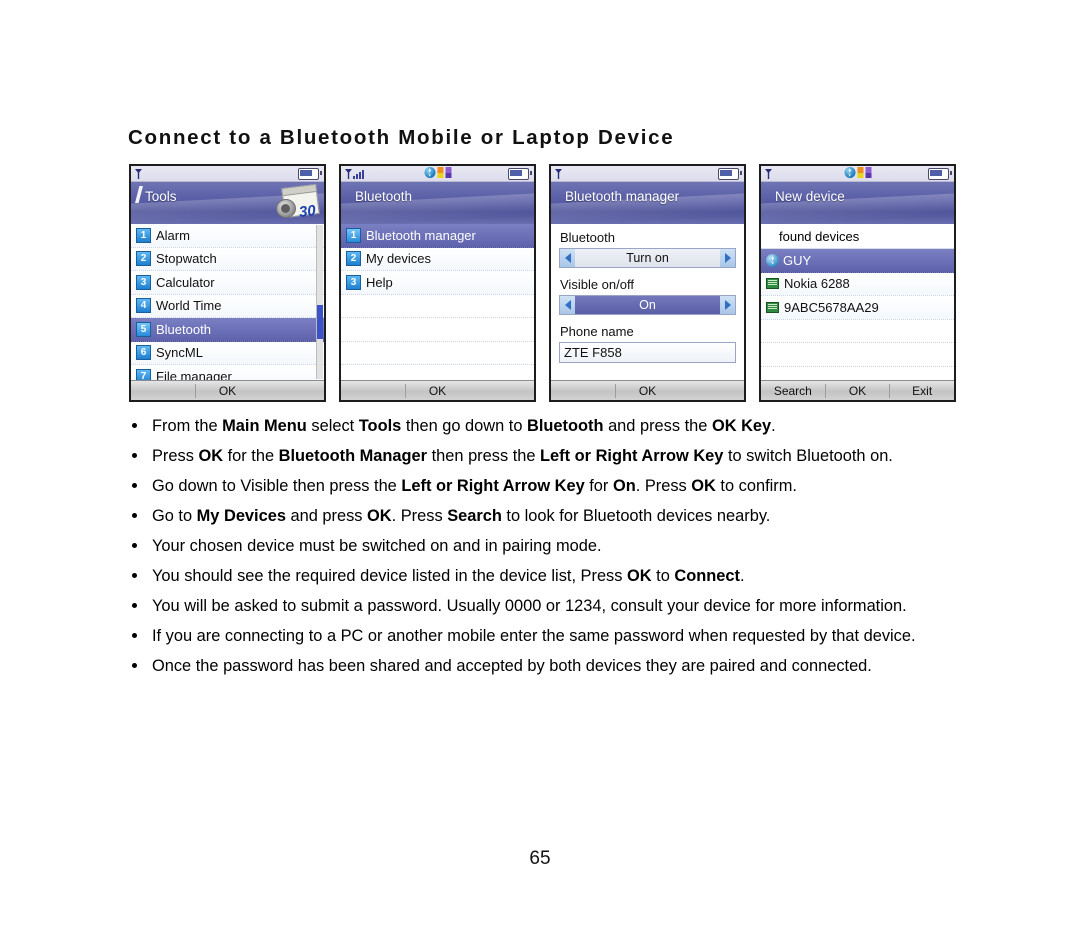  Describe the element at coordinates (143, 353) in the screenshot. I see `item-number-icon: 6` at that location.